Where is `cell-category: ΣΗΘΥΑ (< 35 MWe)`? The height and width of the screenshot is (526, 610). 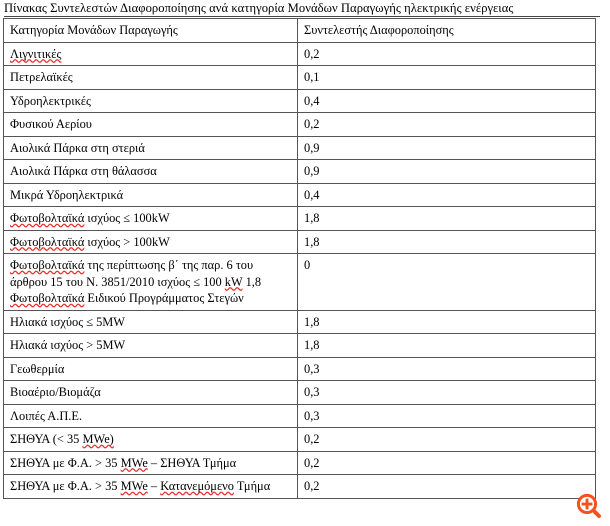 cell-category: ΣΗΘΥΑ (< 35 MWe) is located at coordinates (150, 439).